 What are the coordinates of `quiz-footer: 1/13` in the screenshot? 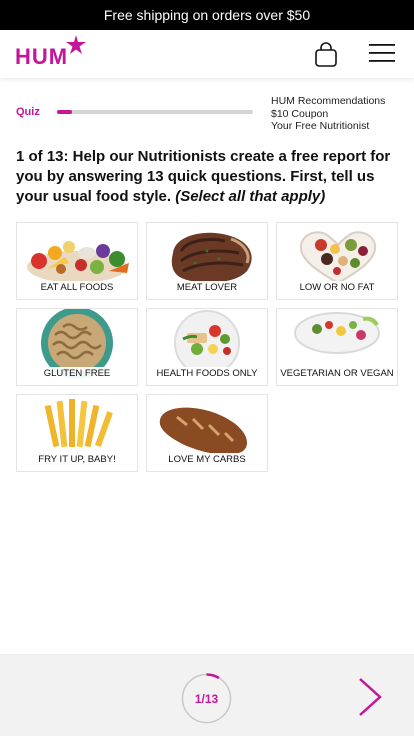 It's located at (207, 695).